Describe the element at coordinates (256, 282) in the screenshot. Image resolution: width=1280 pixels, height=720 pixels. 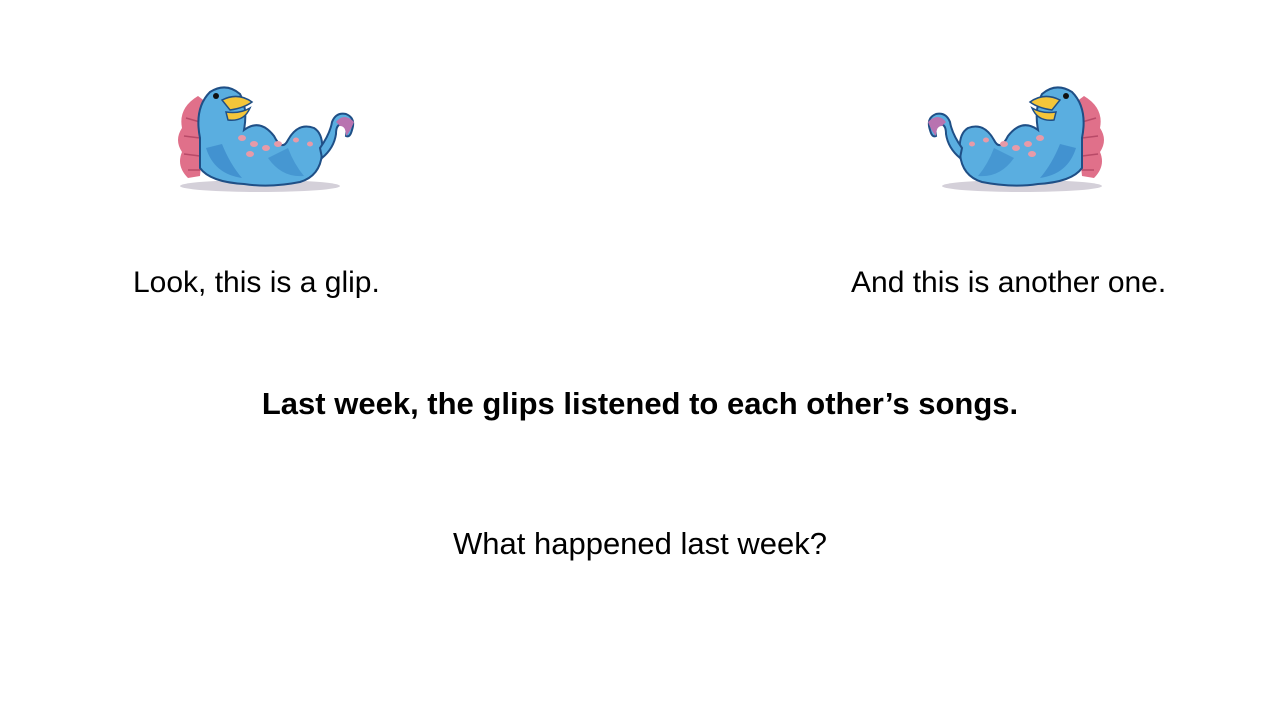
I see `left-caption: Look, this is a glip.` at that location.